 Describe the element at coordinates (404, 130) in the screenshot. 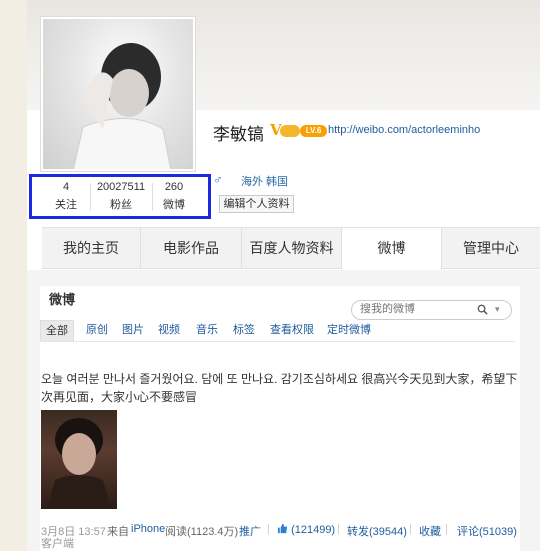

I see `profile-url-link: http://weibo.com/actorleeminho` at that location.